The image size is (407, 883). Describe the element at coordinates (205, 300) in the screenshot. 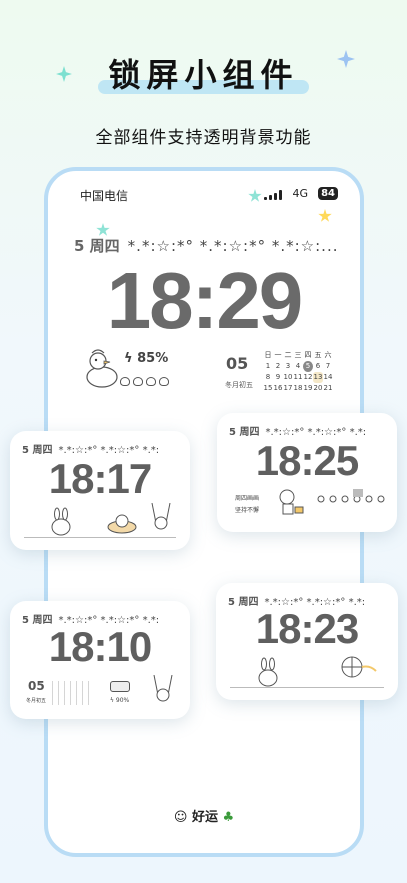

I see `lockscreen-time: 18:29` at that location.